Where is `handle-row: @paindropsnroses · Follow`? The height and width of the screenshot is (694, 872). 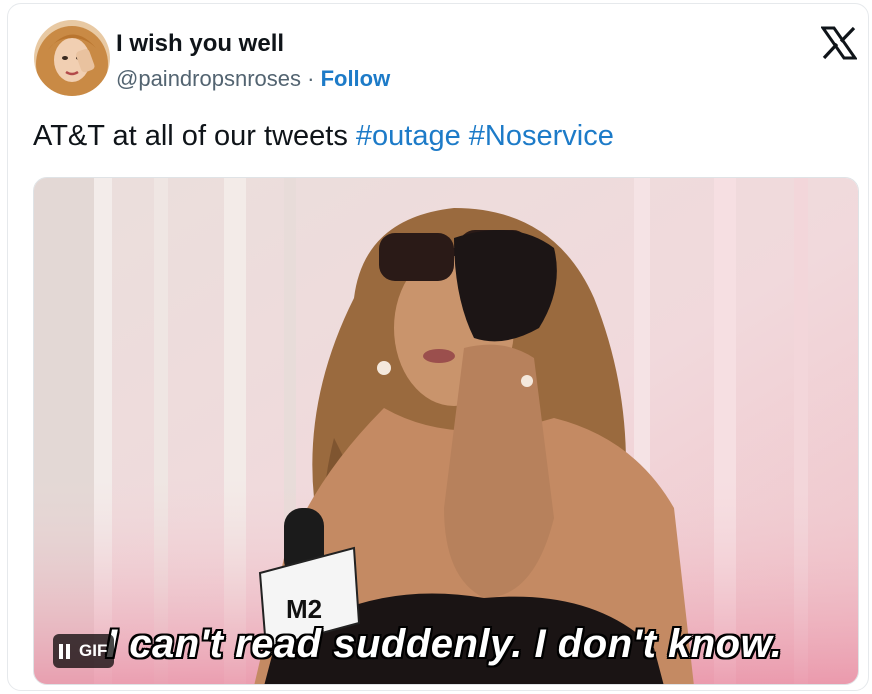 handle-row: @paindropsnroses · Follow is located at coordinates (253, 79).